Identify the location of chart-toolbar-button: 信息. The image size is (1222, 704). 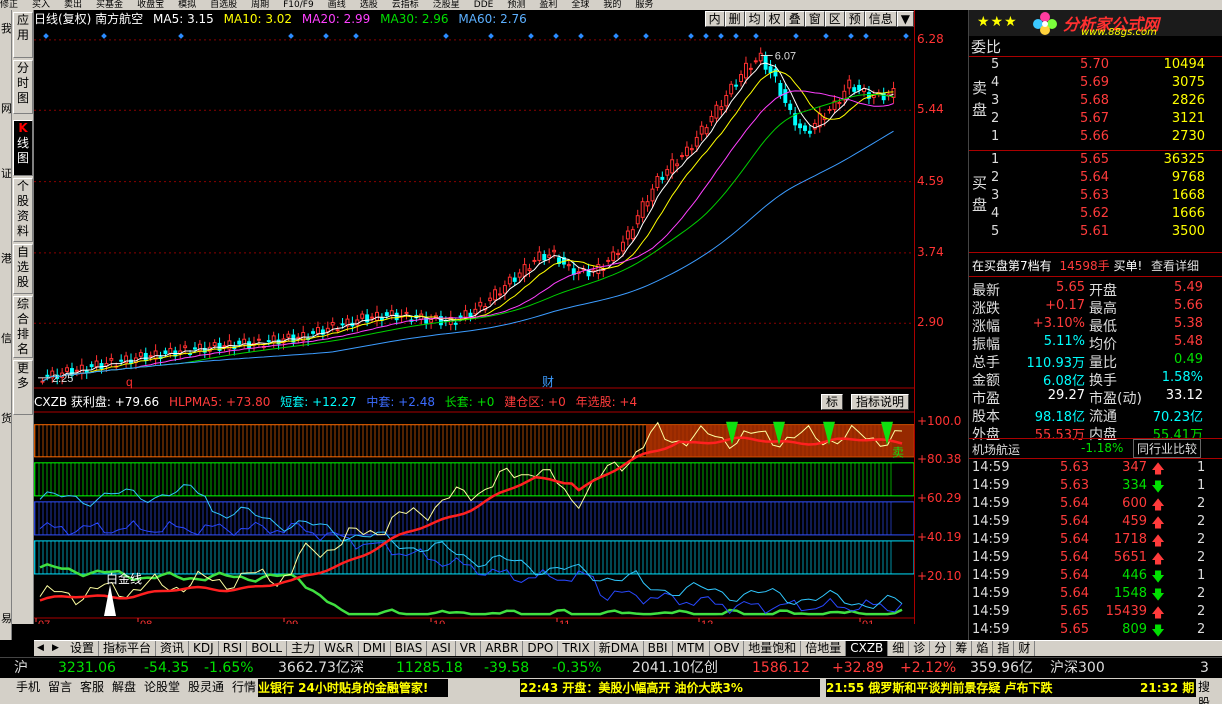
(880, 19).